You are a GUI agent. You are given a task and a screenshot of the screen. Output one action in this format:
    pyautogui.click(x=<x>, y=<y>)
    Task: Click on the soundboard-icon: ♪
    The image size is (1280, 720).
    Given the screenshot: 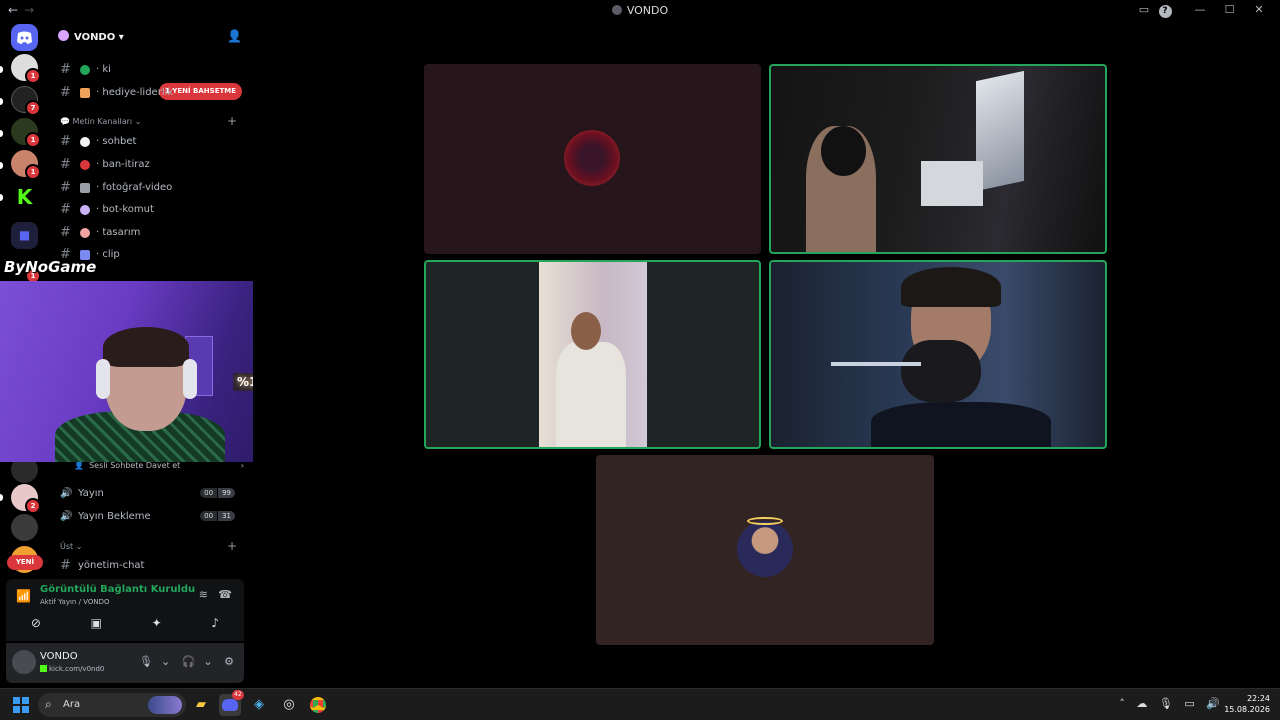 What is the action you would take?
    pyautogui.click(x=215, y=623)
    